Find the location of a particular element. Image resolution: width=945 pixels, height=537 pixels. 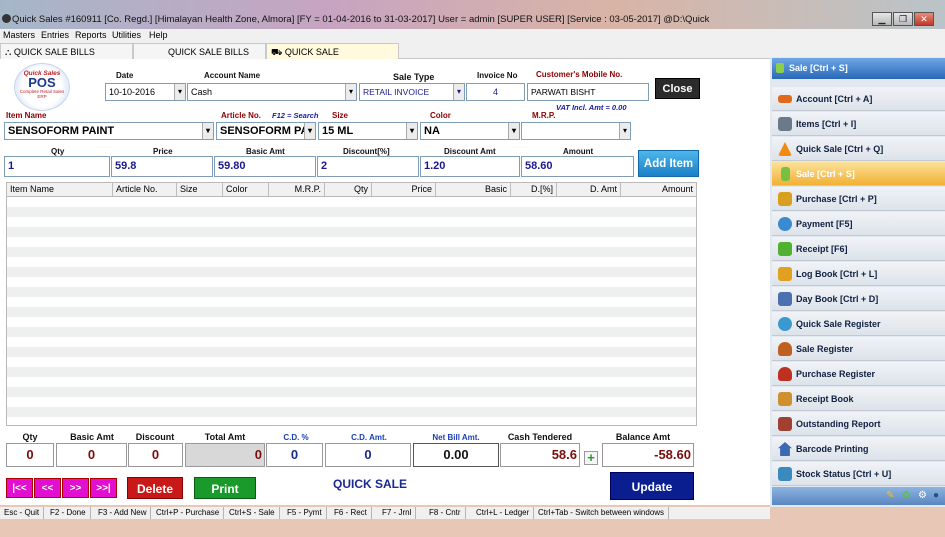

discount-amt-label: Discount Amt is located at coordinates (470, 151).